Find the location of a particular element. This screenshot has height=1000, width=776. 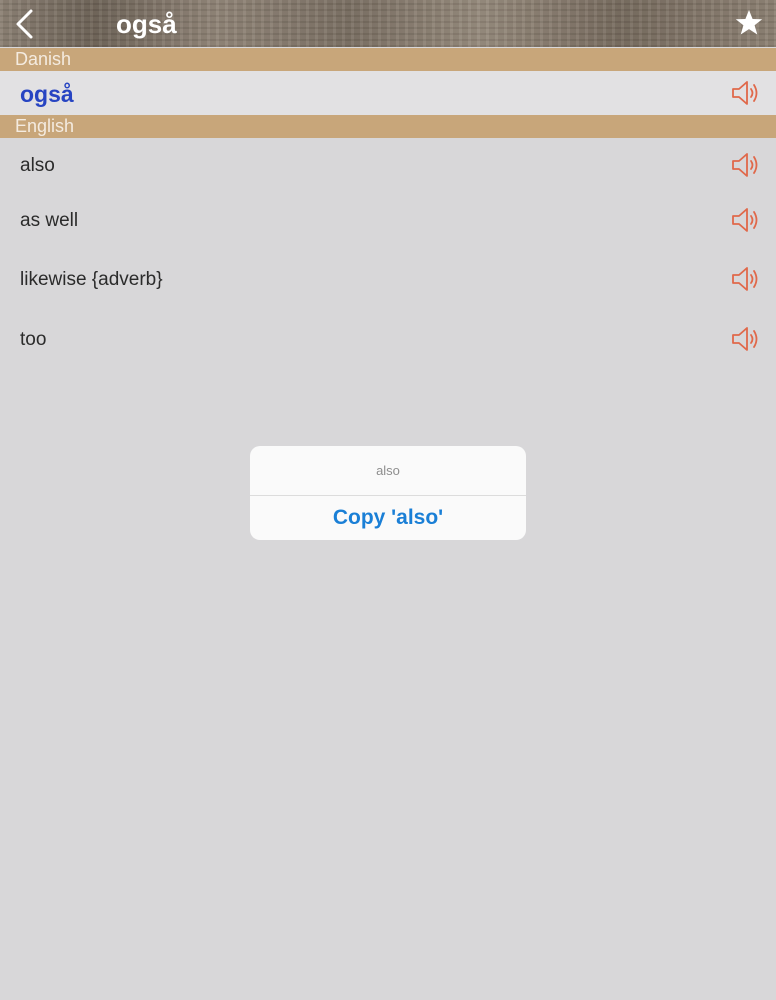

popover-title: also is located at coordinates (388, 471).